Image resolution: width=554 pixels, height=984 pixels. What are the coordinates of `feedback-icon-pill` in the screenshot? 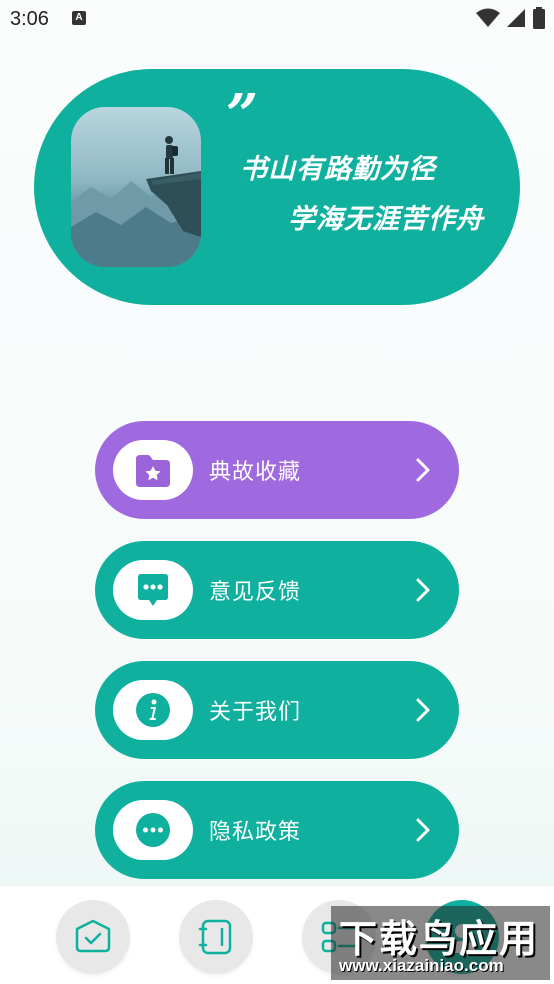 It's located at (153, 590).